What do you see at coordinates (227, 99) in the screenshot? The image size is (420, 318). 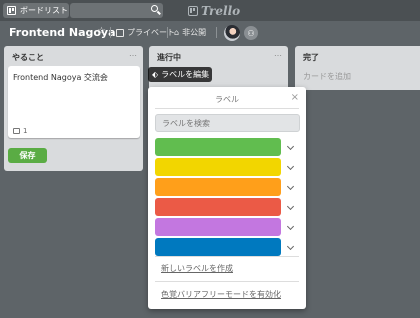 I see `popover-title: ラベル` at bounding box center [227, 99].